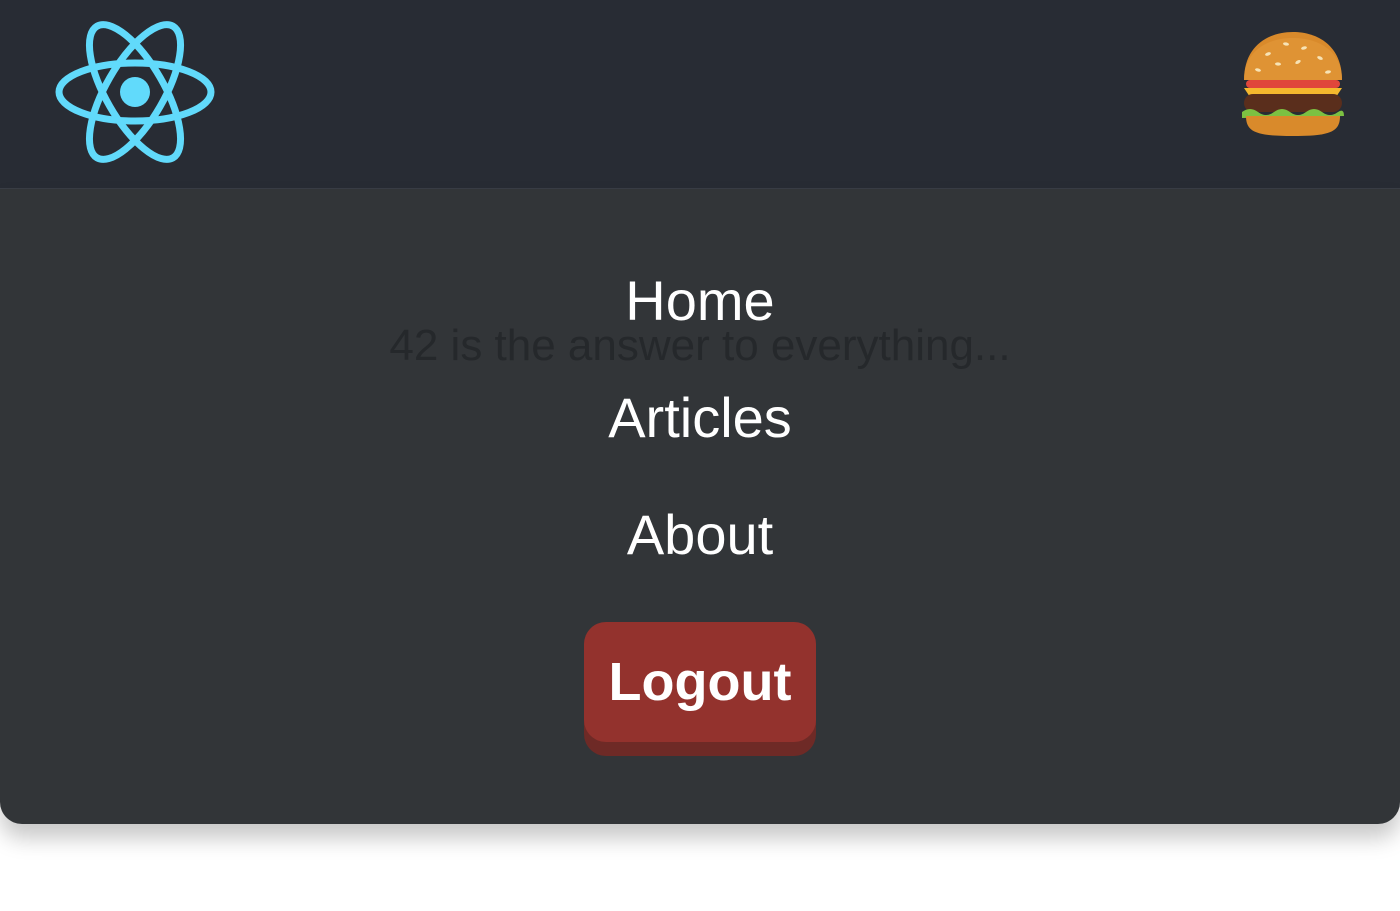 The image size is (1400, 911). What do you see at coordinates (700, 418) in the screenshot?
I see `nav-item-articles: Articles` at bounding box center [700, 418].